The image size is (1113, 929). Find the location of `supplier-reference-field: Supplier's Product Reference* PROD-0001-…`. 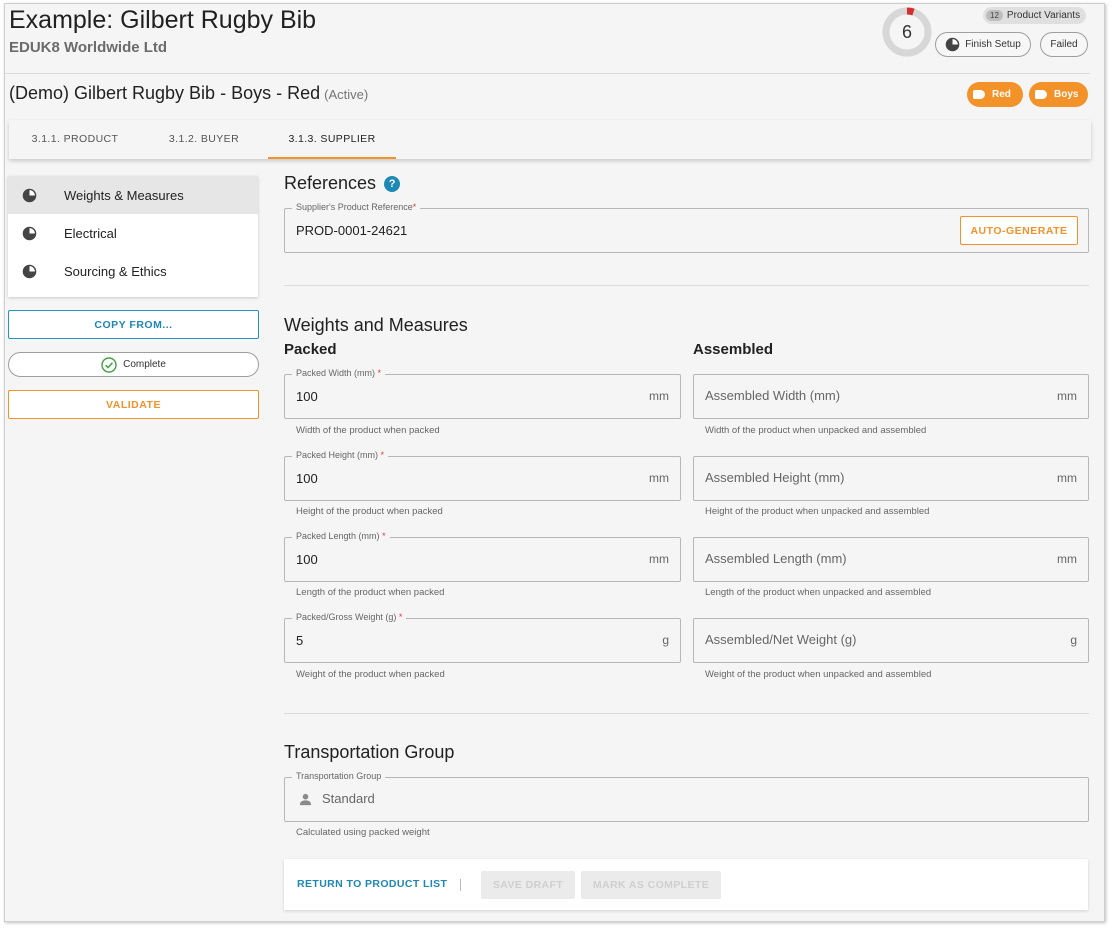

supplier-reference-field: Supplier's Product Reference* PROD-0001-… is located at coordinates (686, 227).